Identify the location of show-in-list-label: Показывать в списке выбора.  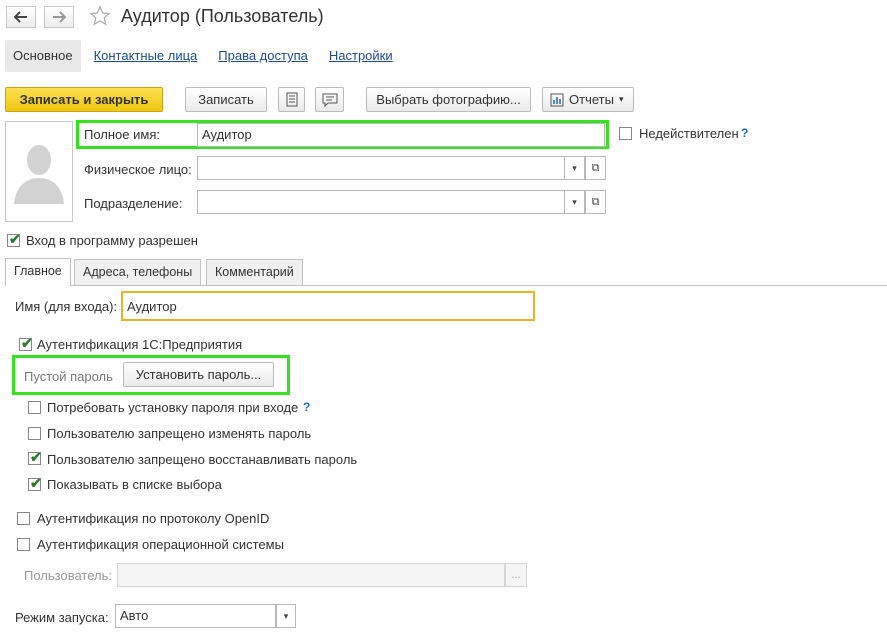
(134, 484).